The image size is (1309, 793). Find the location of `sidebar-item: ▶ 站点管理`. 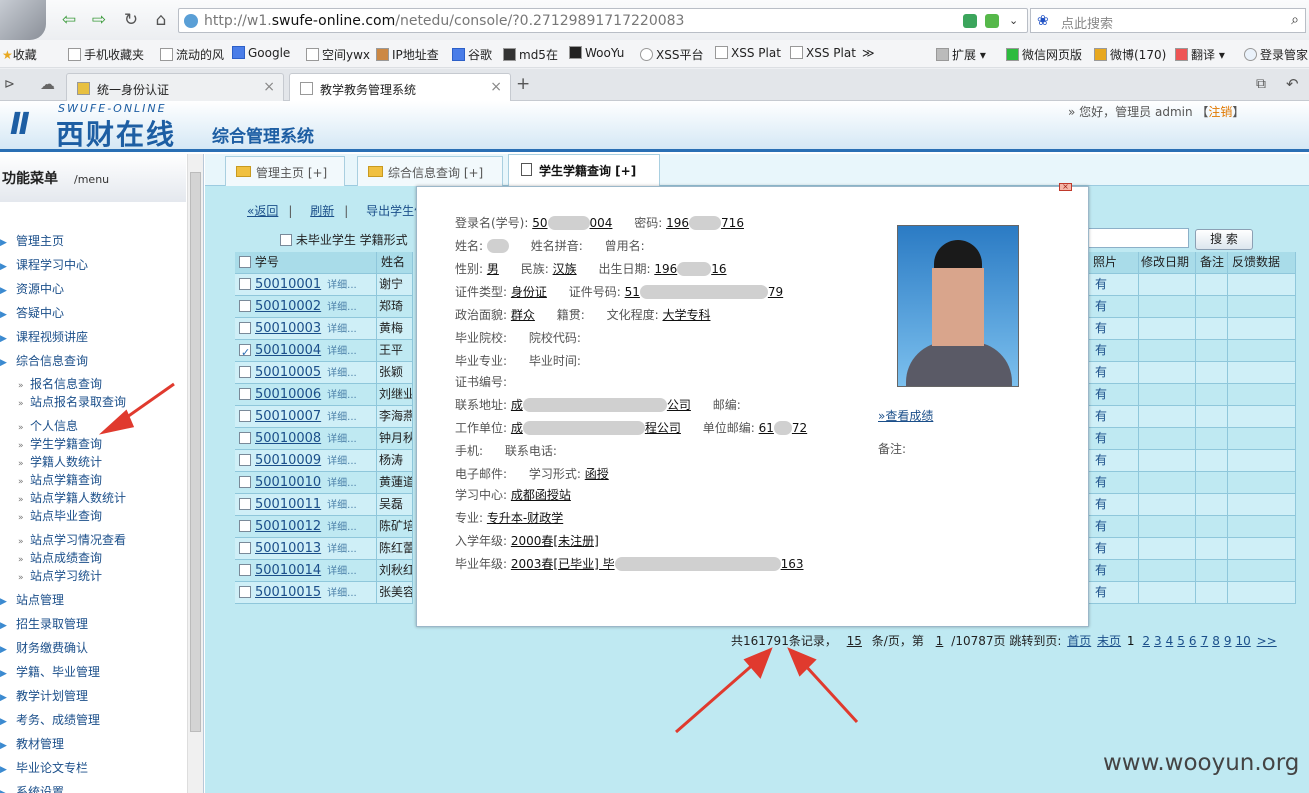

sidebar-item: ▶ 站点管理 is located at coordinates (32, 599).